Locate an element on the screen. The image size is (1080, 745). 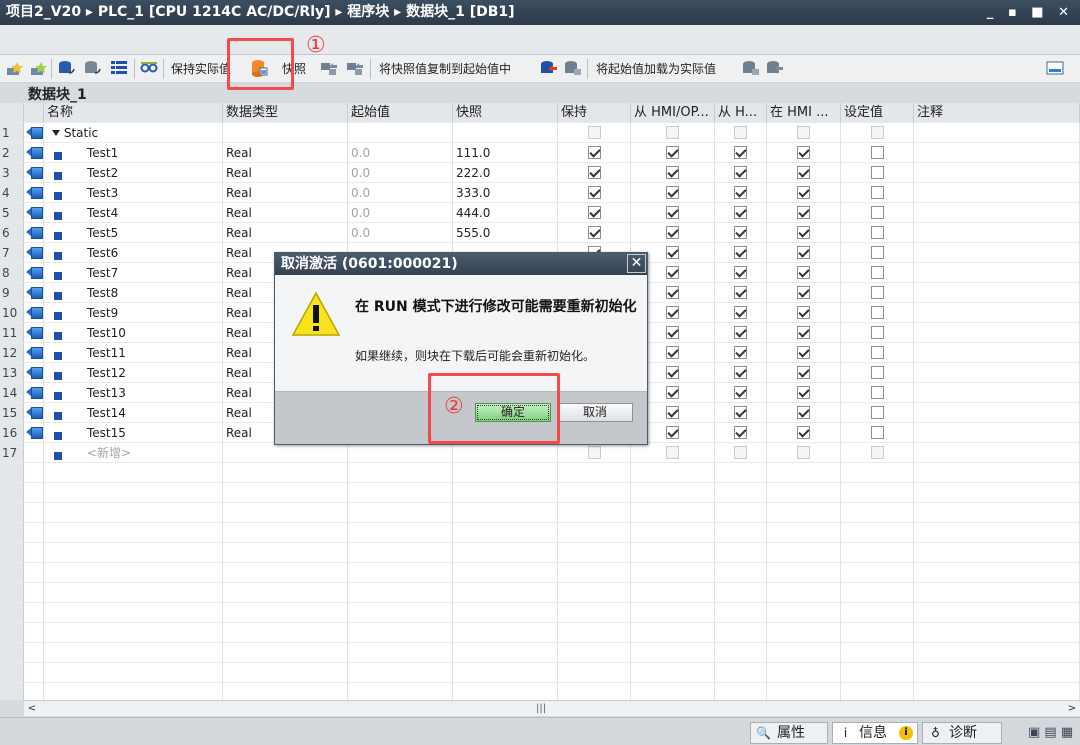
insert-row-icon is located at coordinates (14, 68).